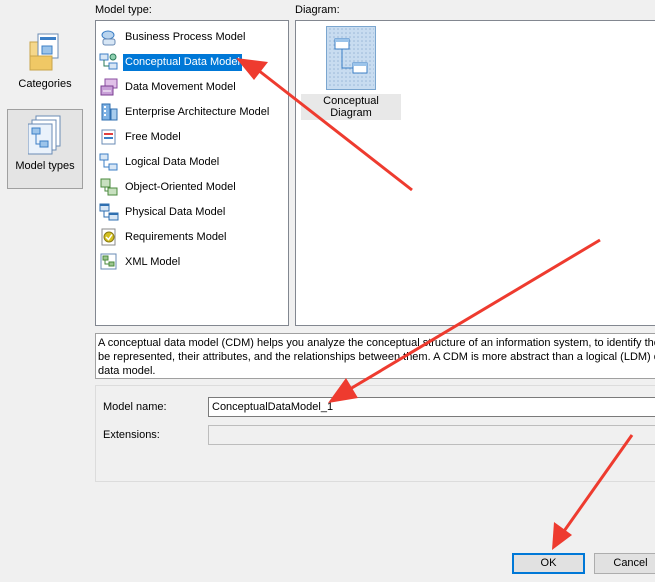 This screenshot has width=655, height=582. Describe the element at coordinates (109, 112) in the screenshot. I see `enterprise-architecture-model-icon` at that location.